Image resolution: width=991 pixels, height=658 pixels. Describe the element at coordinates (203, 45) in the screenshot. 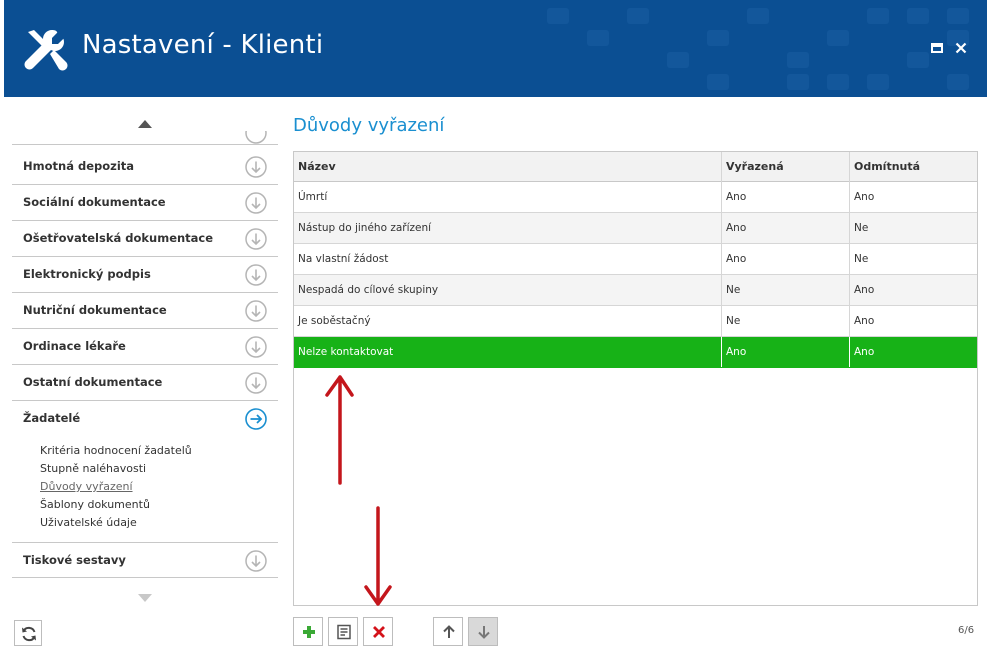

I see `window-title: Nastavení - Klienti` at that location.